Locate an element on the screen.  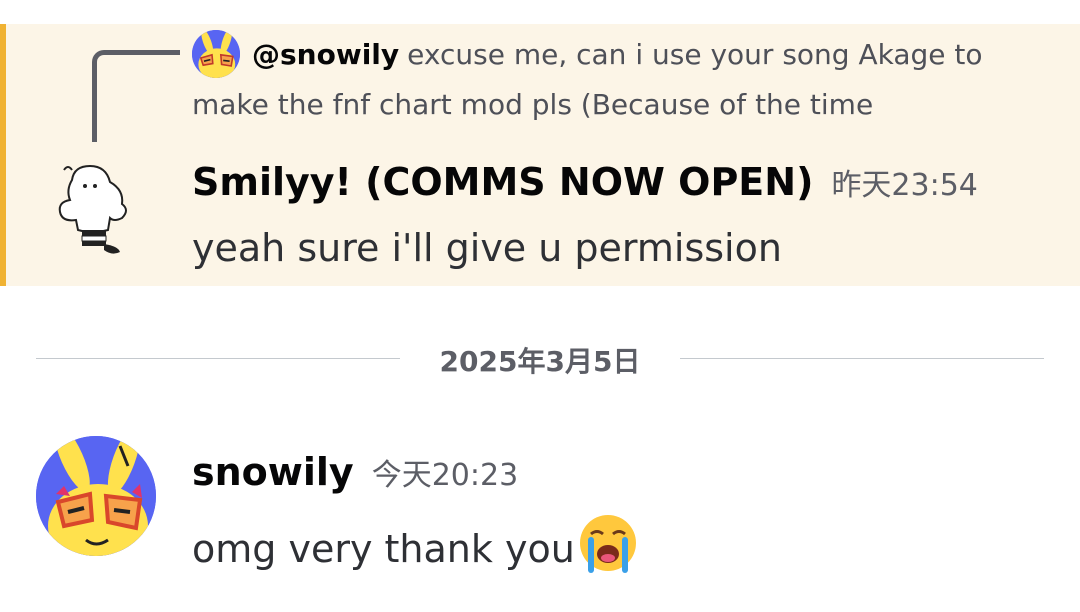
latest-author-name: snowily is located at coordinates (273, 472).